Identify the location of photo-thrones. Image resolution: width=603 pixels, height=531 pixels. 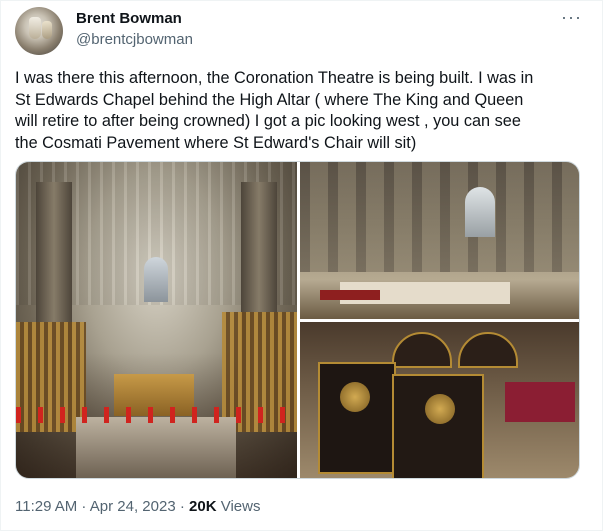
(439, 400).